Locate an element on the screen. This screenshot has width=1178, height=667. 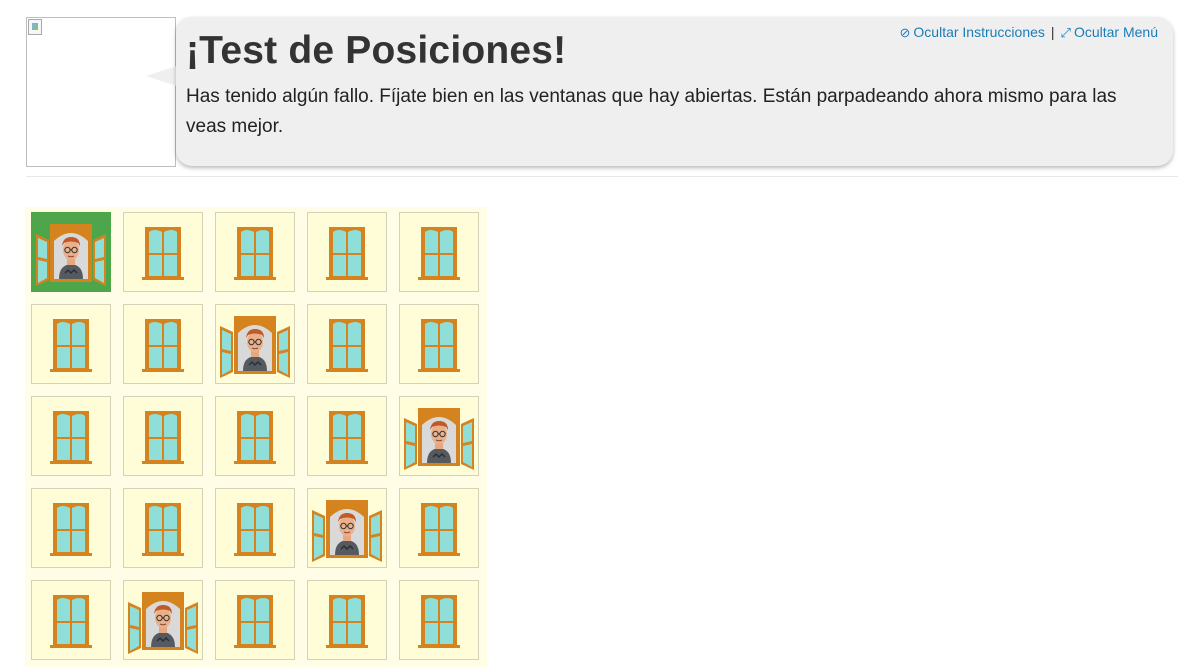
window-cell-r5-c4 is located at coordinates (347, 620).